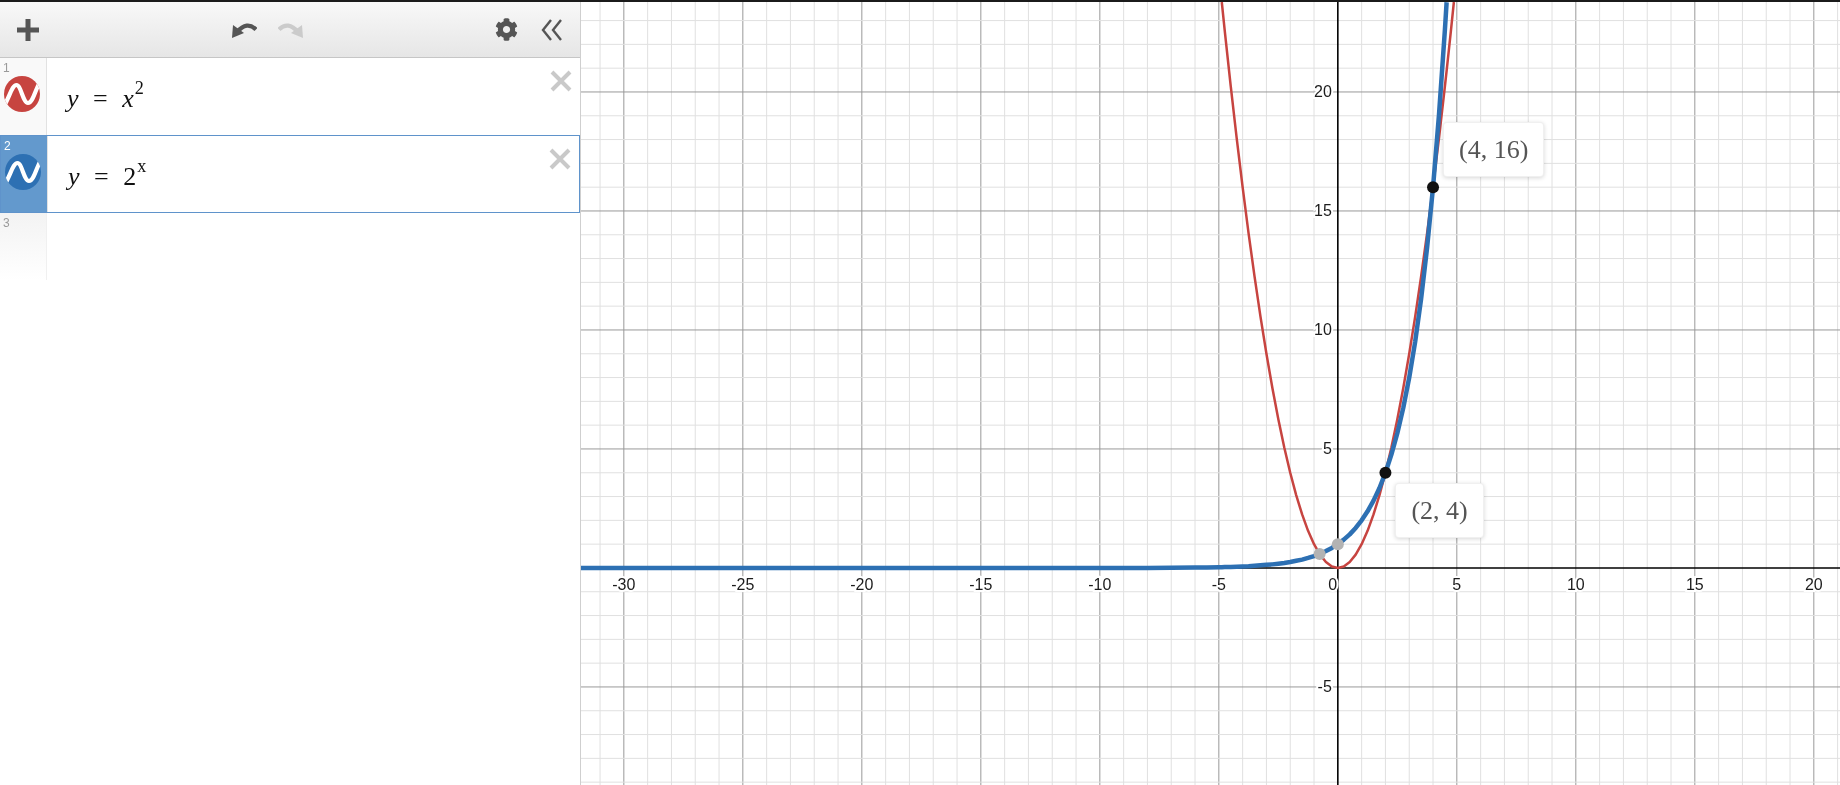 This screenshot has height=785, width=1840. What do you see at coordinates (6, 68) in the screenshot?
I see `row-number: 1` at bounding box center [6, 68].